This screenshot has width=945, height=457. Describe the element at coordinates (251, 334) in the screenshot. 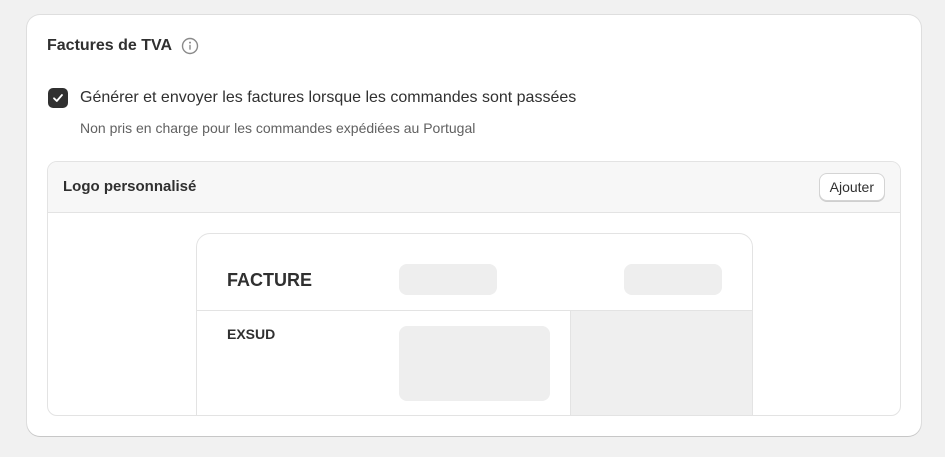

I see `invoice-shop-name: EXSUD` at that location.